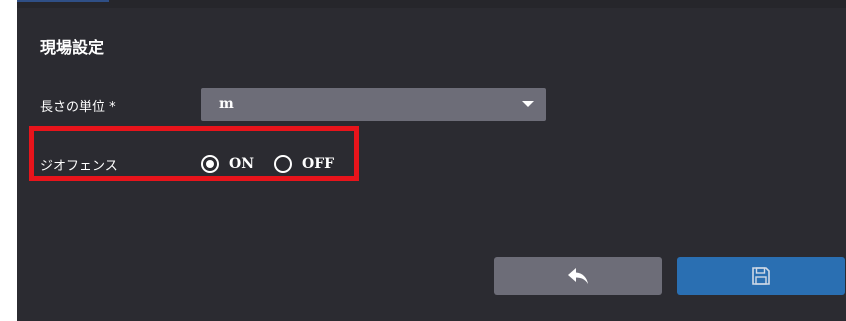 This screenshot has height=321, width=846. Describe the element at coordinates (226, 104) in the screenshot. I see `length-unit-value: m` at that location.